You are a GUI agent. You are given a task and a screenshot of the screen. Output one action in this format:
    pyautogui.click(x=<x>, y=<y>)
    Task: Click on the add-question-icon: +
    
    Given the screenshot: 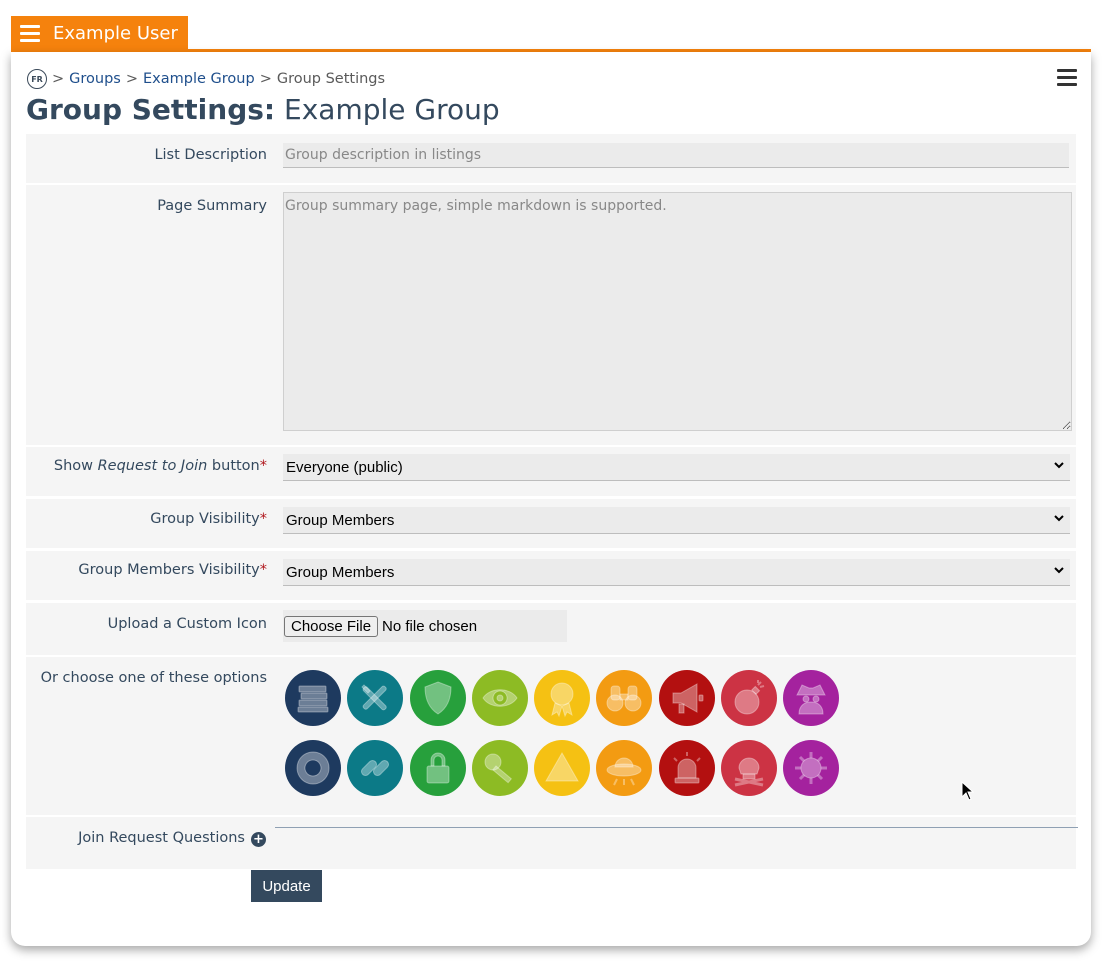 What is the action you would take?
    pyautogui.click(x=258, y=839)
    